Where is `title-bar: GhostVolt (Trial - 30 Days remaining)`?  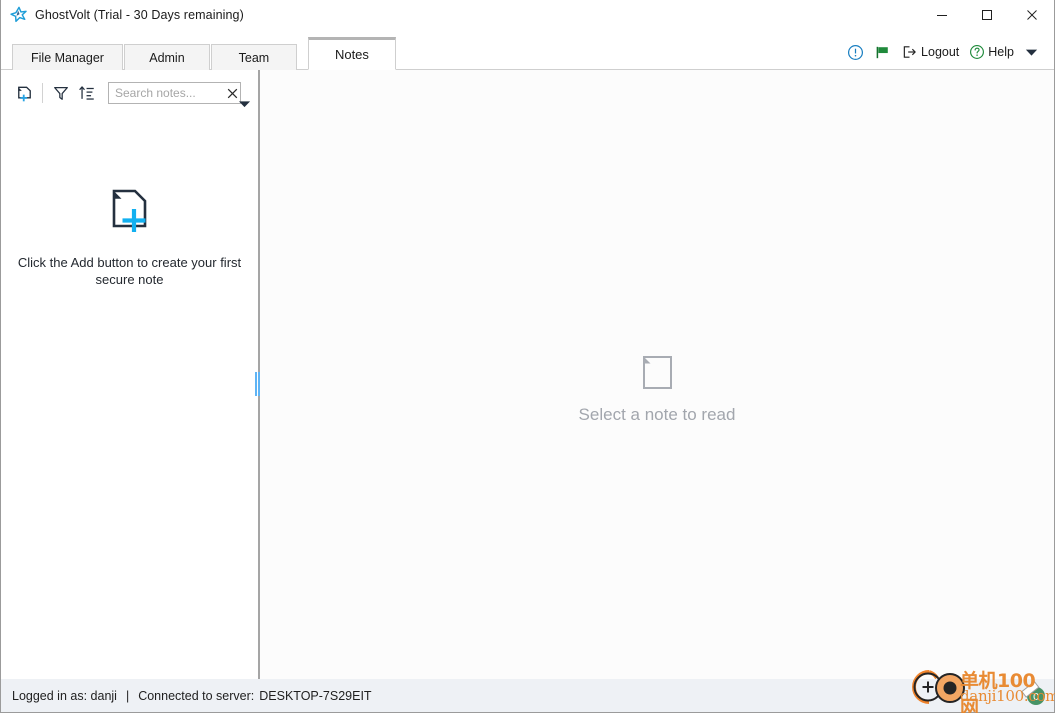
title-bar: GhostVolt (Trial - 30 Days remaining) is located at coordinates (527, 14).